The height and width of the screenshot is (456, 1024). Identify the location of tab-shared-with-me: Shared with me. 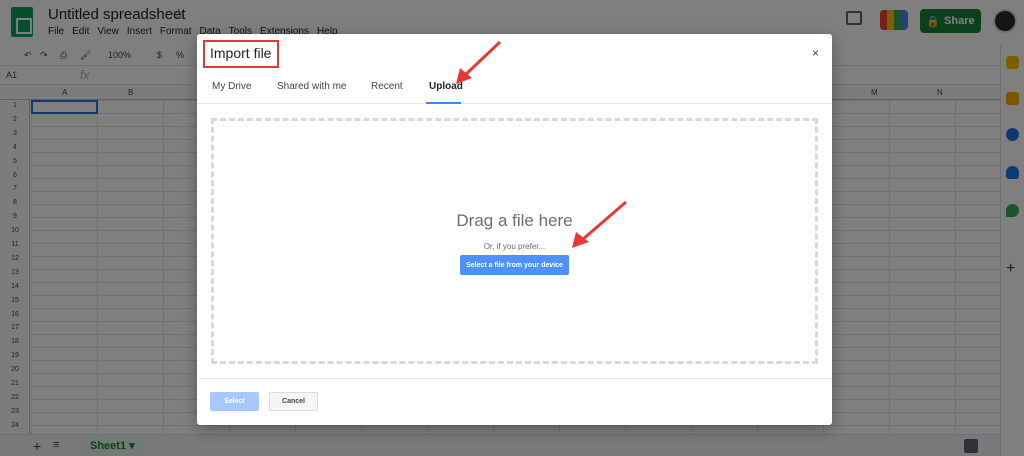
(311, 86).